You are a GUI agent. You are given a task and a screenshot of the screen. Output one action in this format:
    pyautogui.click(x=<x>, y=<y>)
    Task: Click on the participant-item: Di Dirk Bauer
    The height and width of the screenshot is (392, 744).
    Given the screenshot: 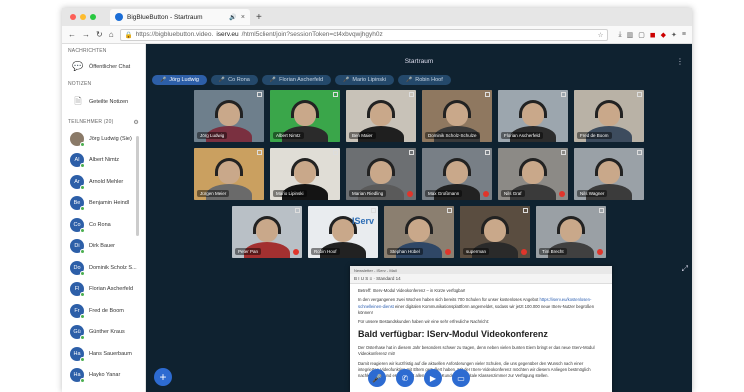 What is the action you would take?
    pyautogui.click(x=103, y=247)
    